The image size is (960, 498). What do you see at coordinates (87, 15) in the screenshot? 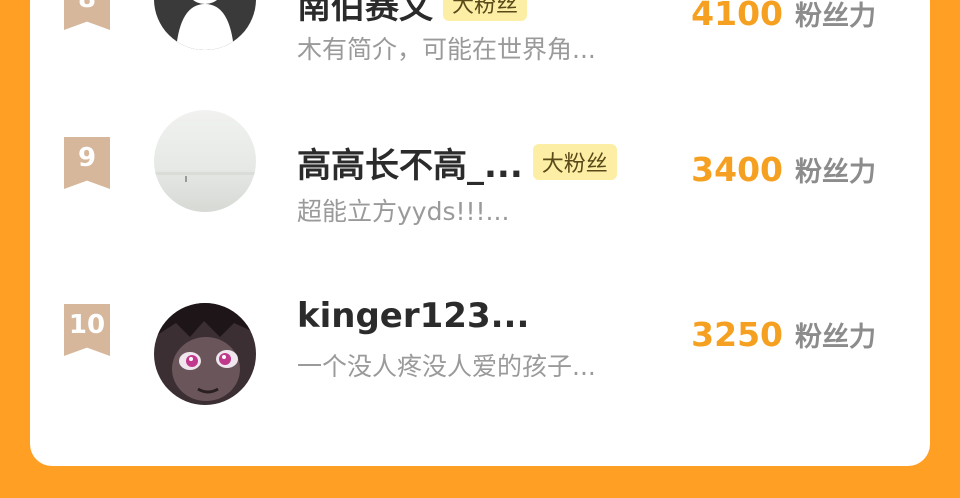
I see `rank-flag: 8` at bounding box center [87, 15].